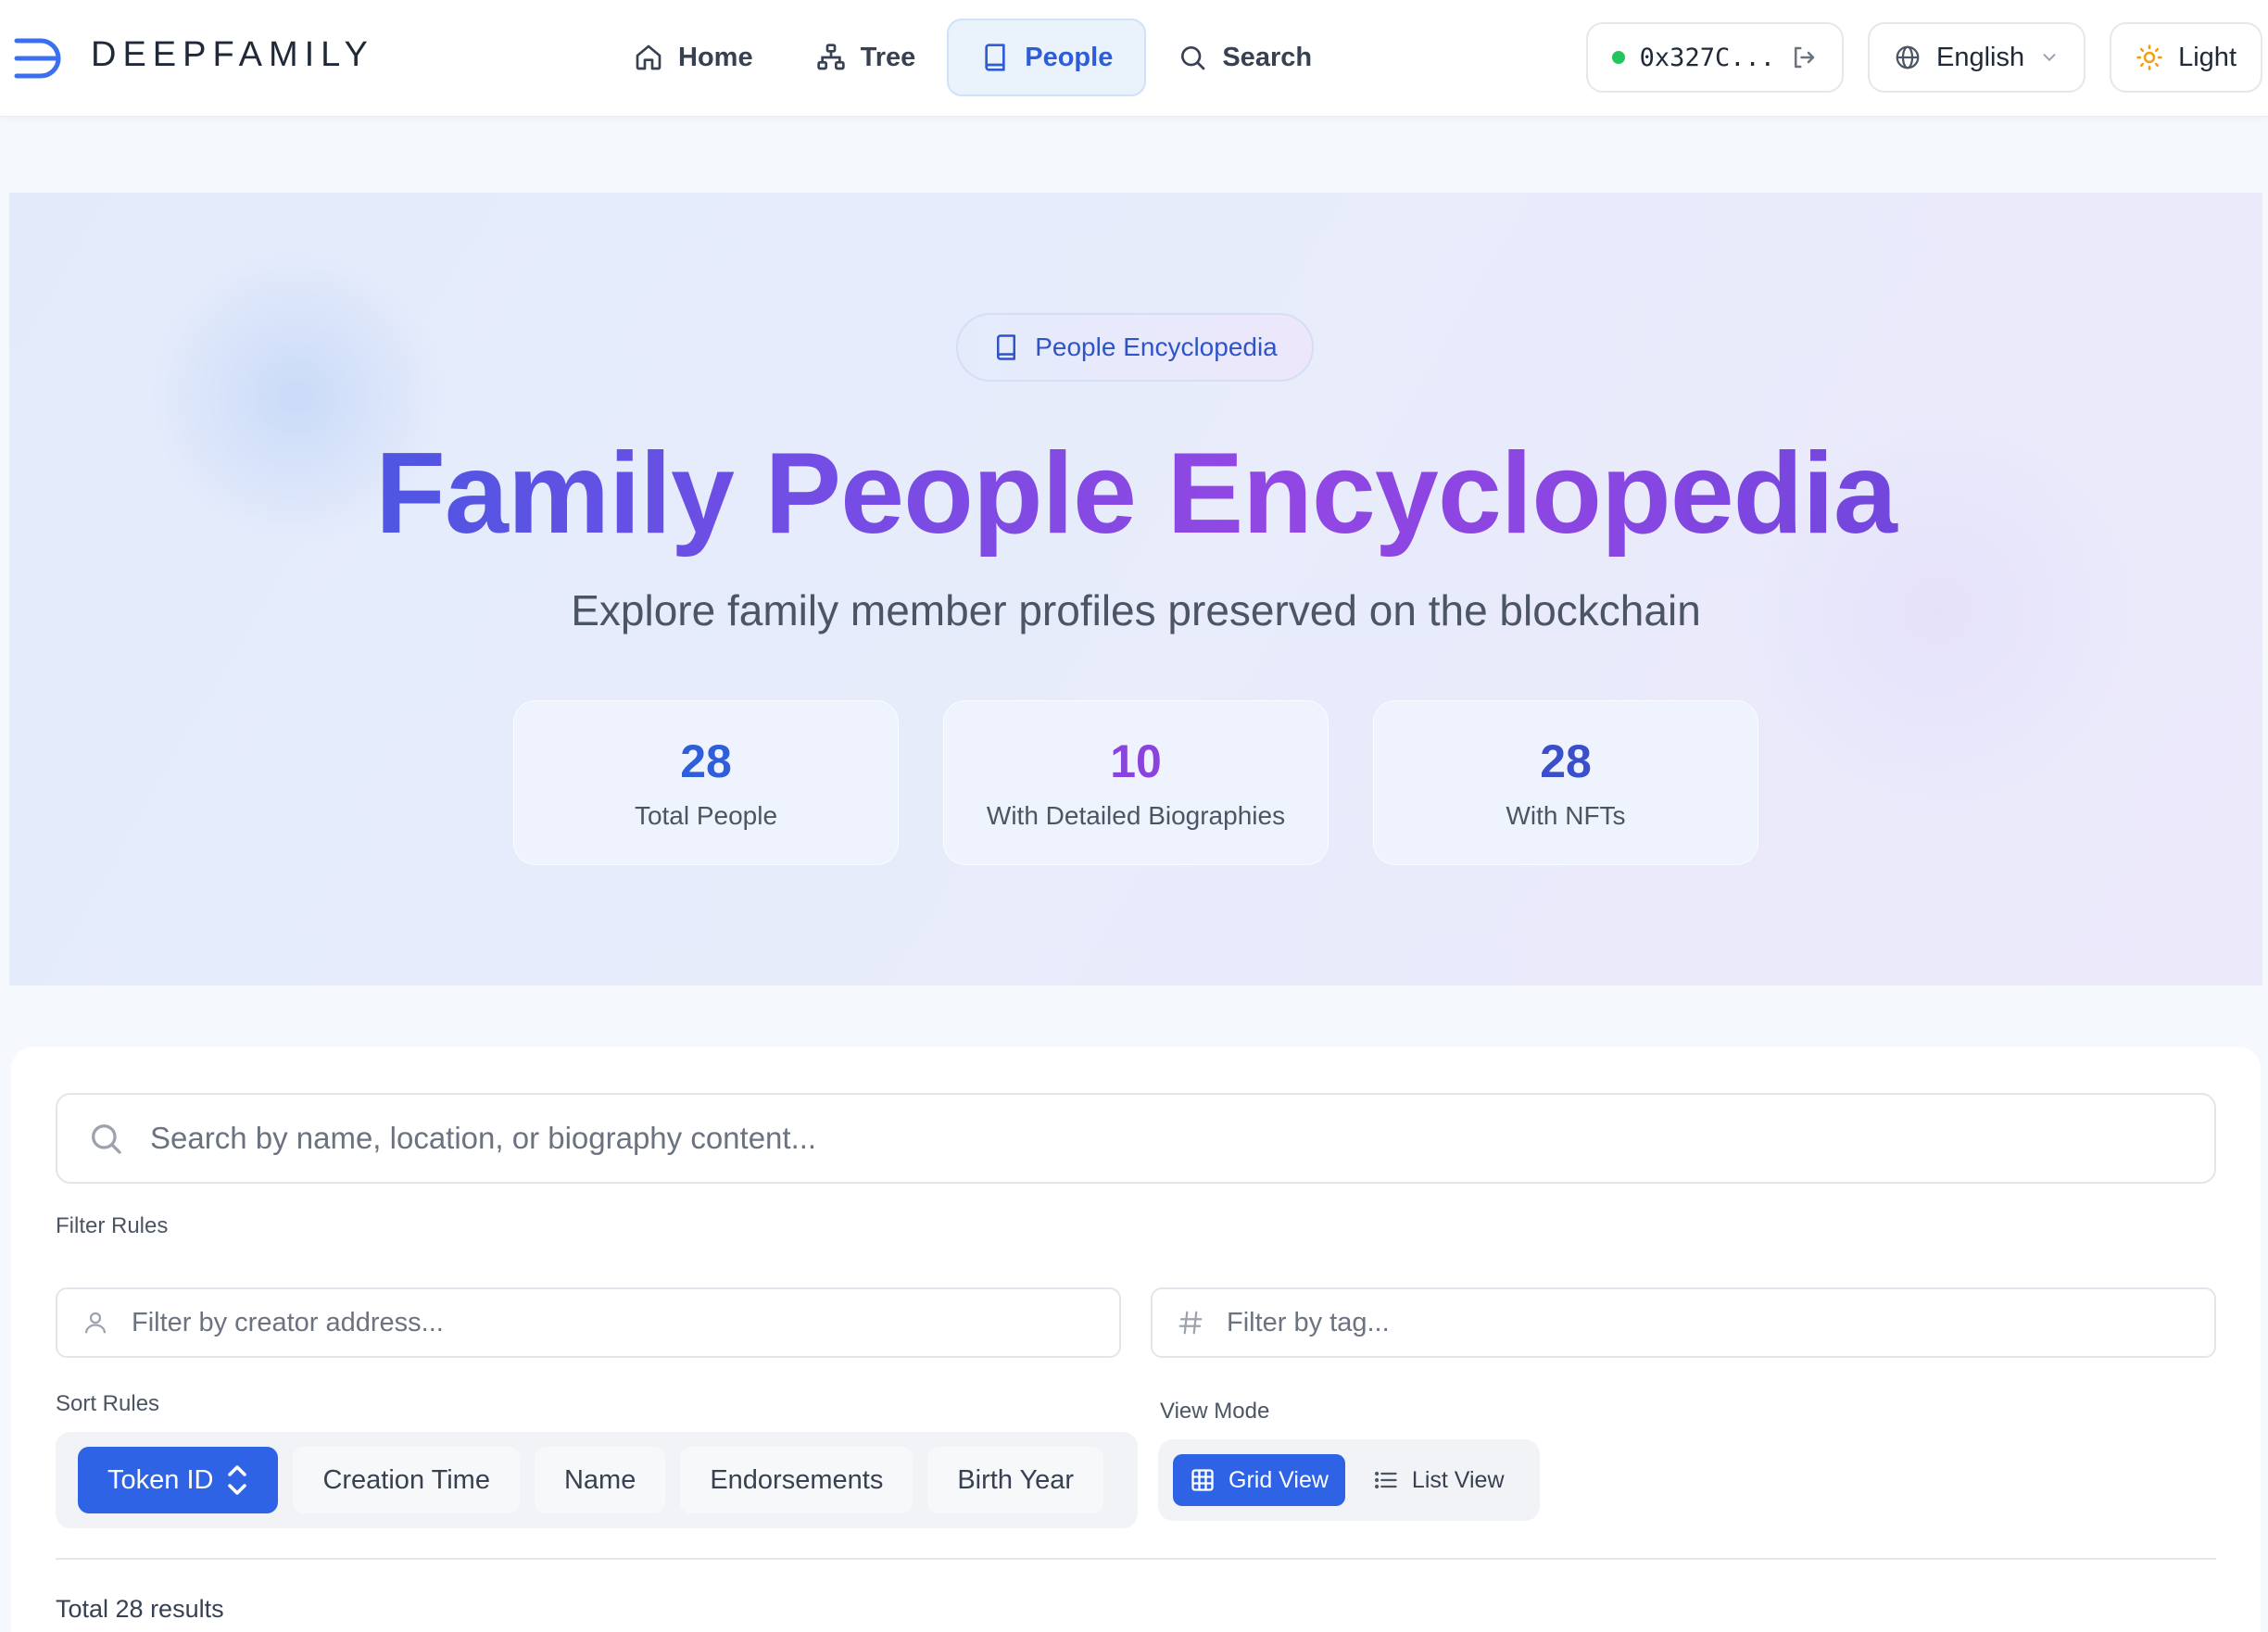 This screenshot has height=1632, width=2268. Describe the element at coordinates (1135, 493) in the screenshot. I see `page-title: Family People Encyclopedia` at that location.